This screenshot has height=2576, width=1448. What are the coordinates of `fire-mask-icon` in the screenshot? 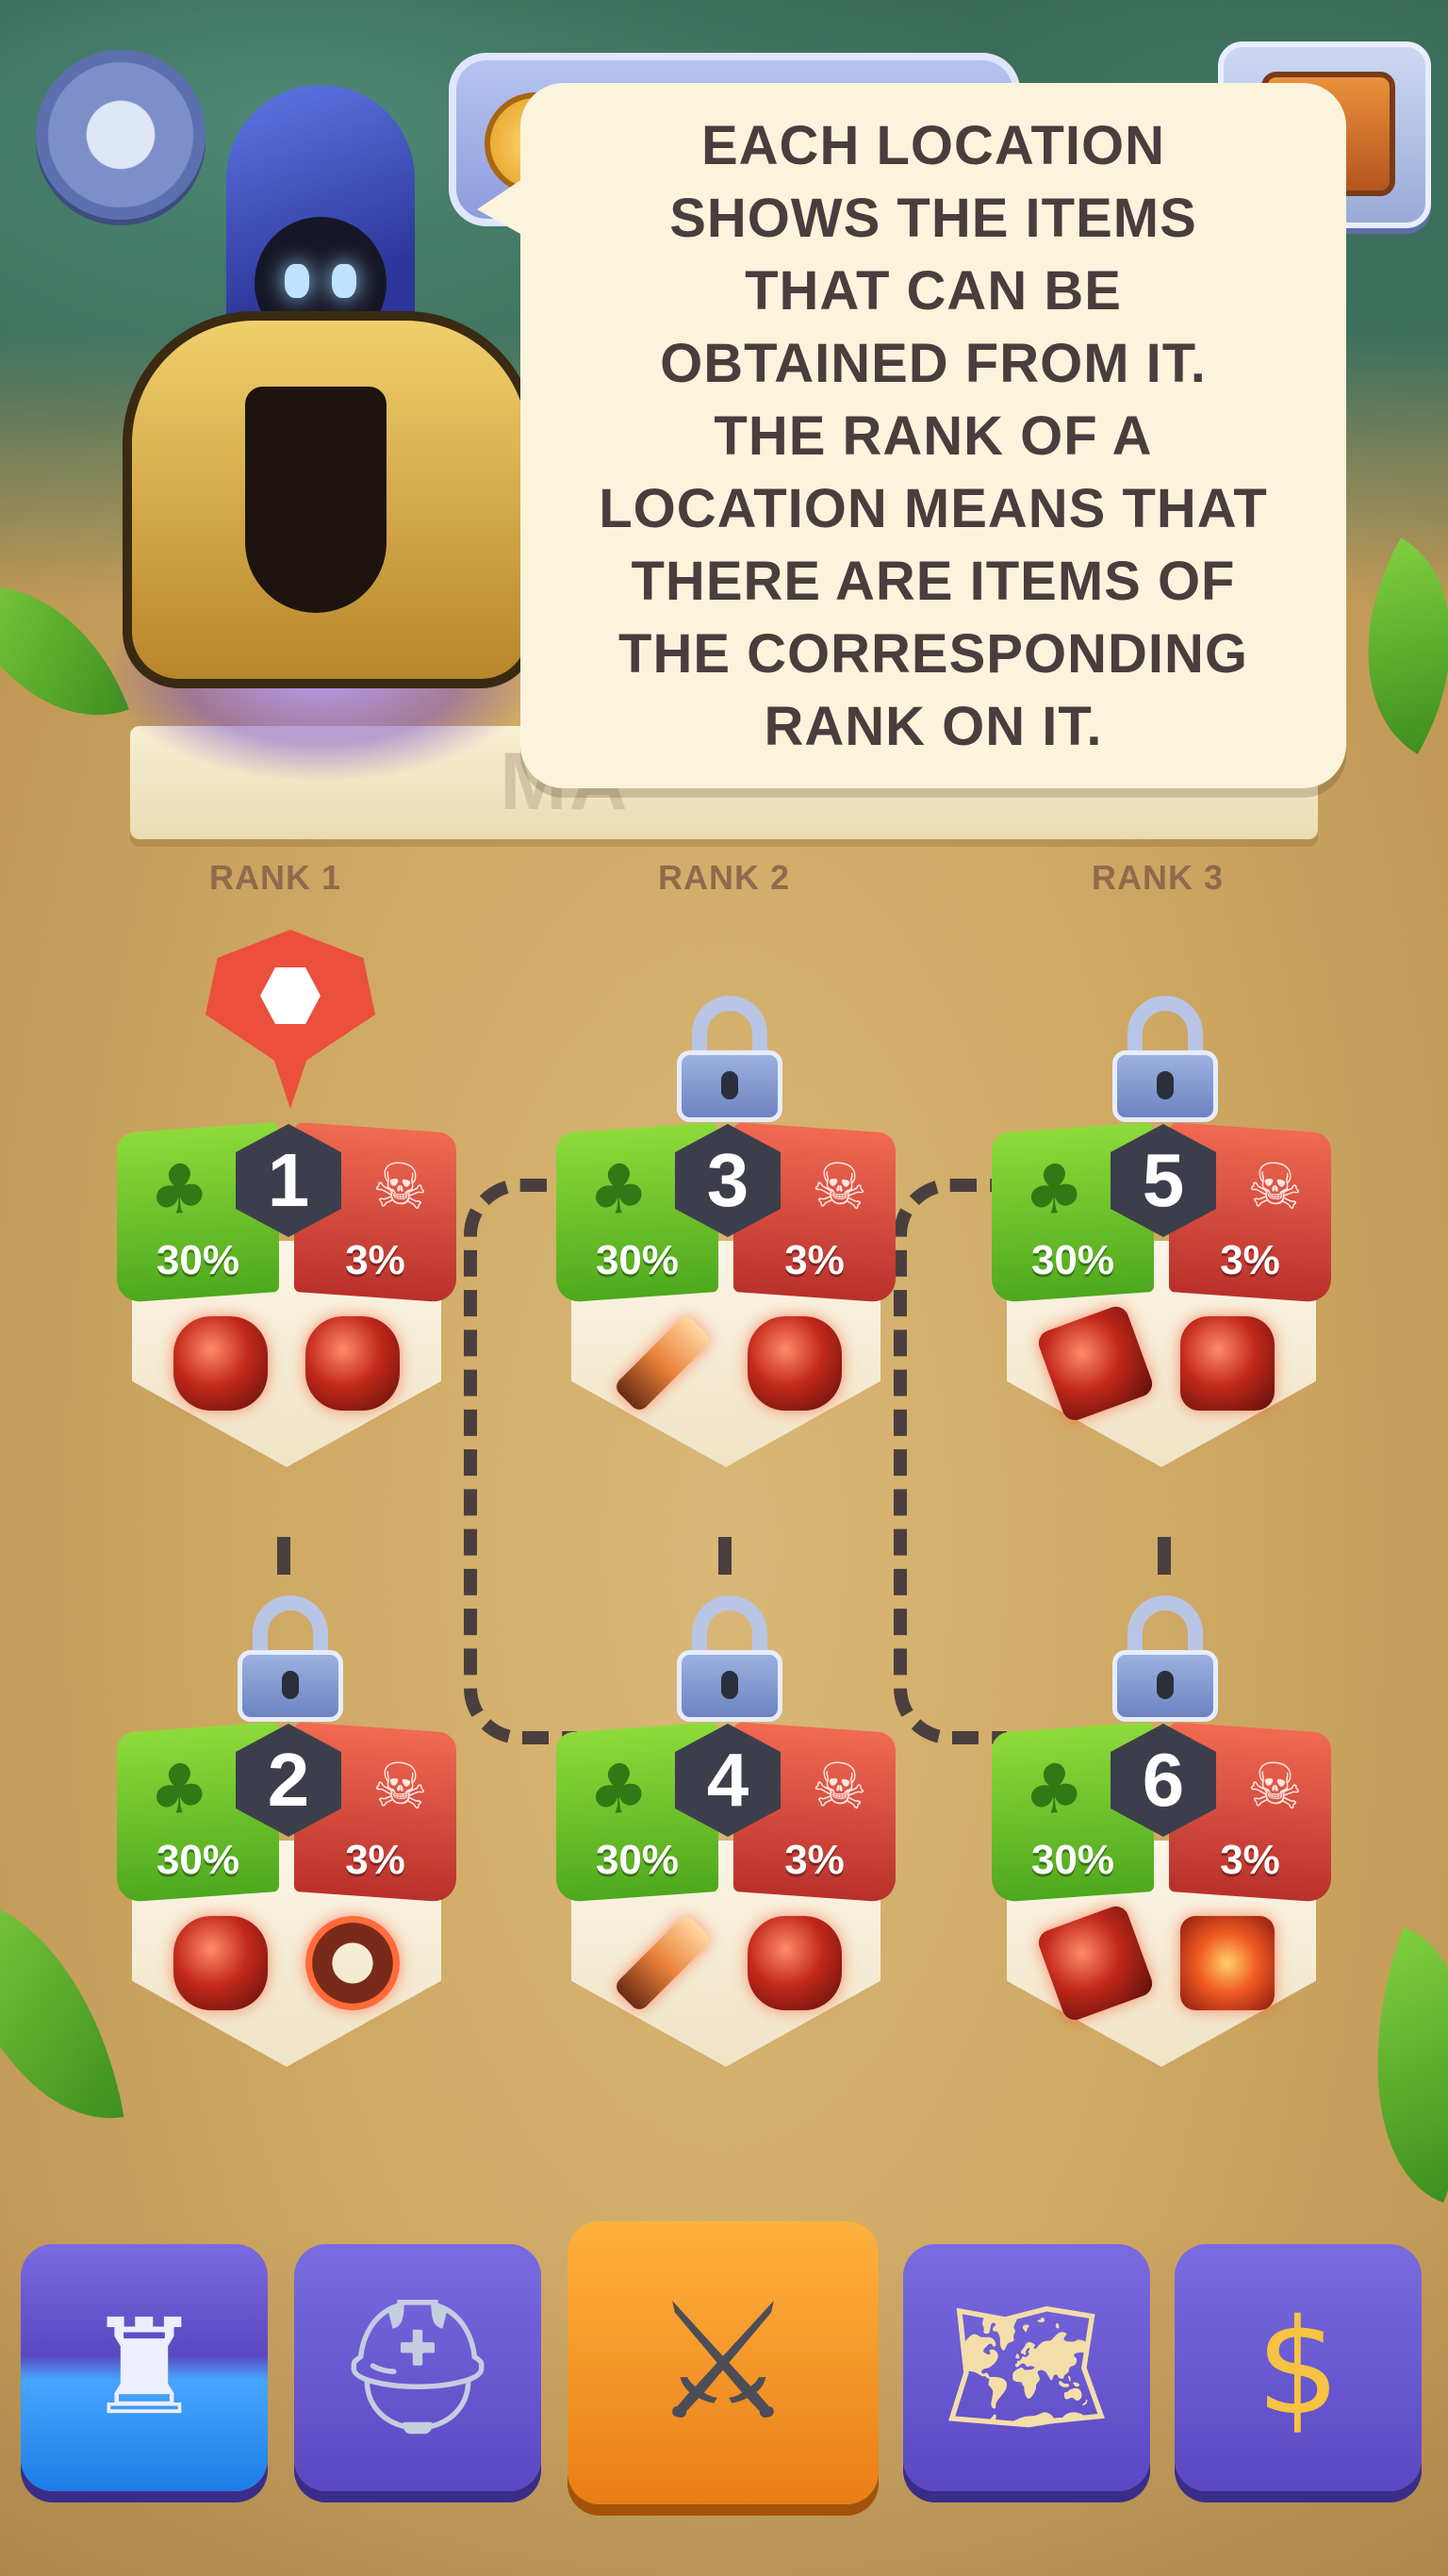 It's located at (794, 1963).